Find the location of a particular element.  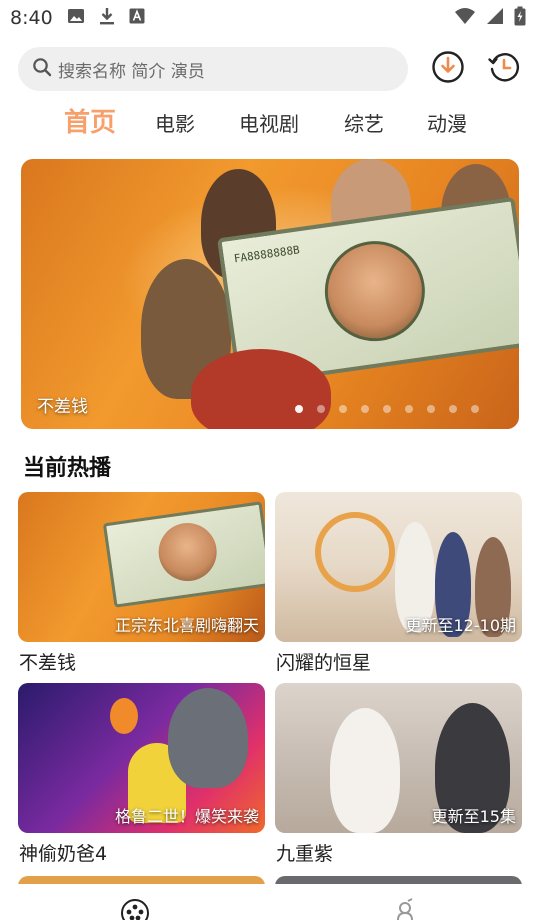

banner-caption: 不差钱 is located at coordinates (62, 407).